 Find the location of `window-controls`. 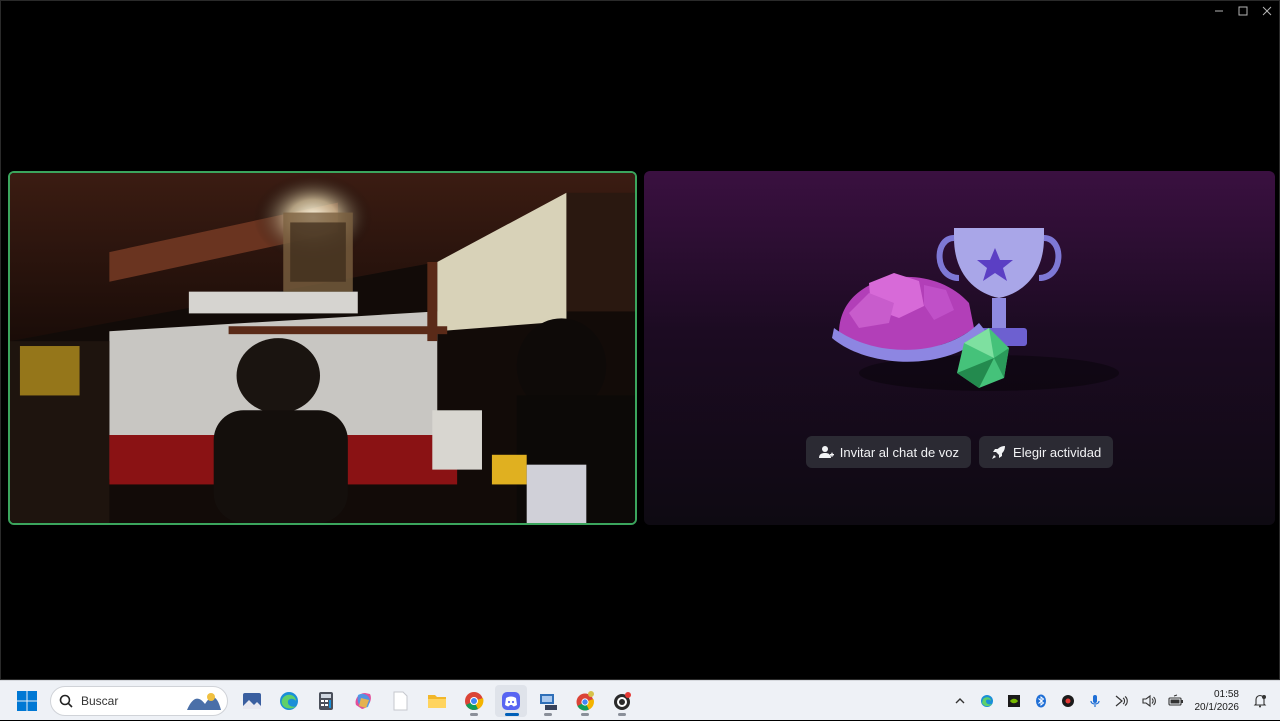

window-controls is located at coordinates (1243, 11).